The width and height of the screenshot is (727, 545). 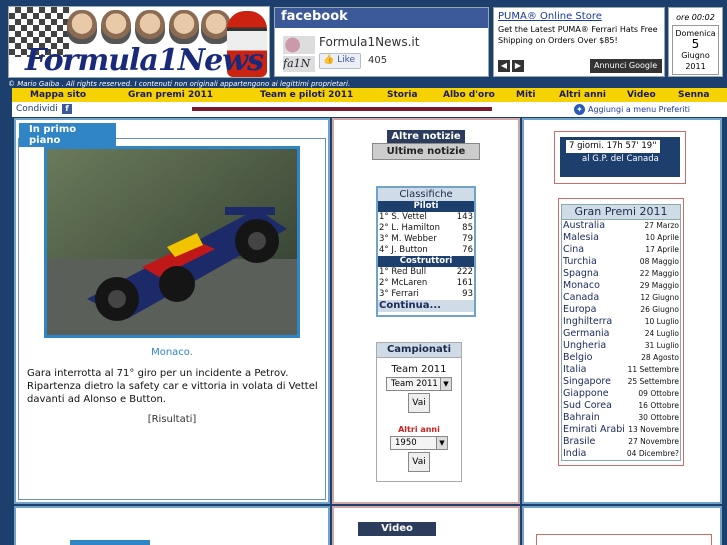 I want to click on ultime-notizie-button: Ultime notizie, so click(x=426, y=151).